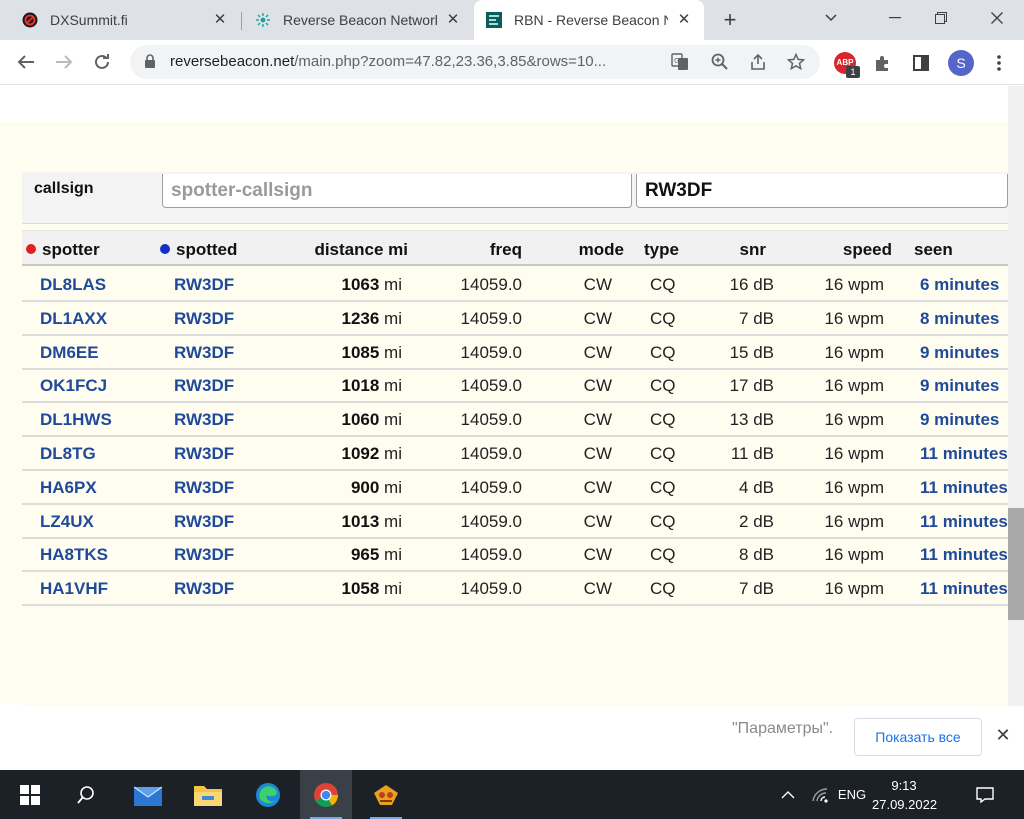 The width and height of the screenshot is (1024, 819). Describe the element at coordinates (102, 62) in the screenshot. I see `reload-icon` at that location.